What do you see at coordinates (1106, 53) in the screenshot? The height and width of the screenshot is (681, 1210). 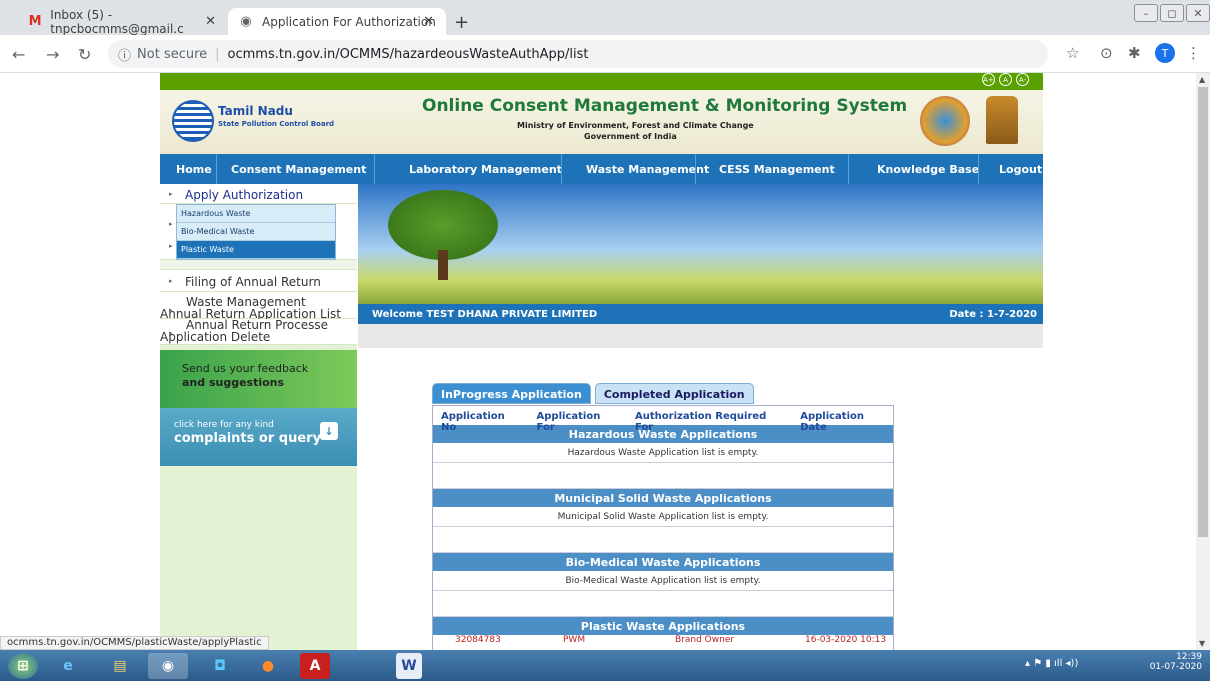 I see `extension-icon: ⊙` at bounding box center [1106, 53].